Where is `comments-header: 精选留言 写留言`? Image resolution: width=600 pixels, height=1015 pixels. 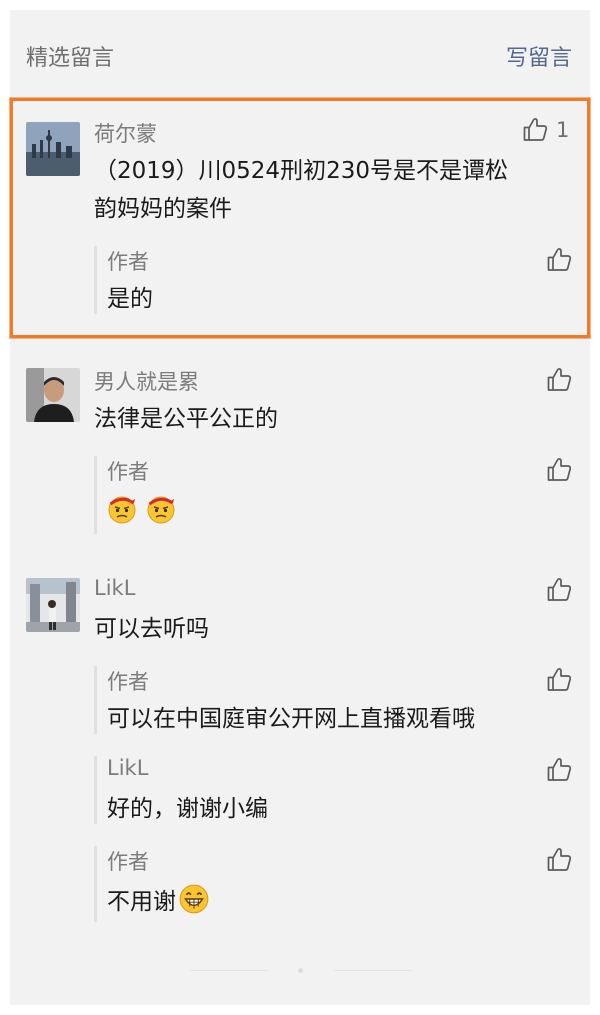
comments-header: 精选留言 写留言 is located at coordinates (300, 51).